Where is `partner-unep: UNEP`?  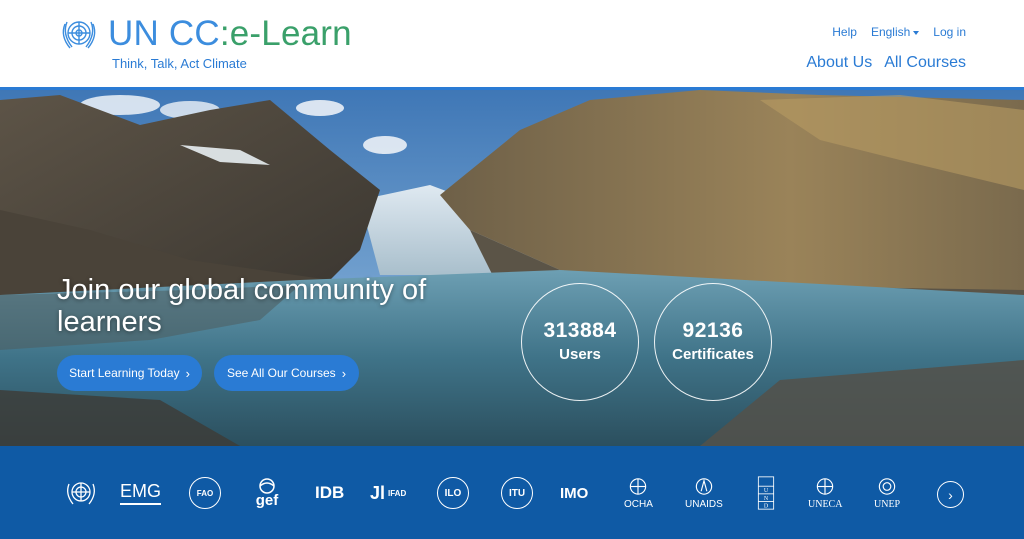
partner-unep: UNEP is located at coordinates (887, 493).